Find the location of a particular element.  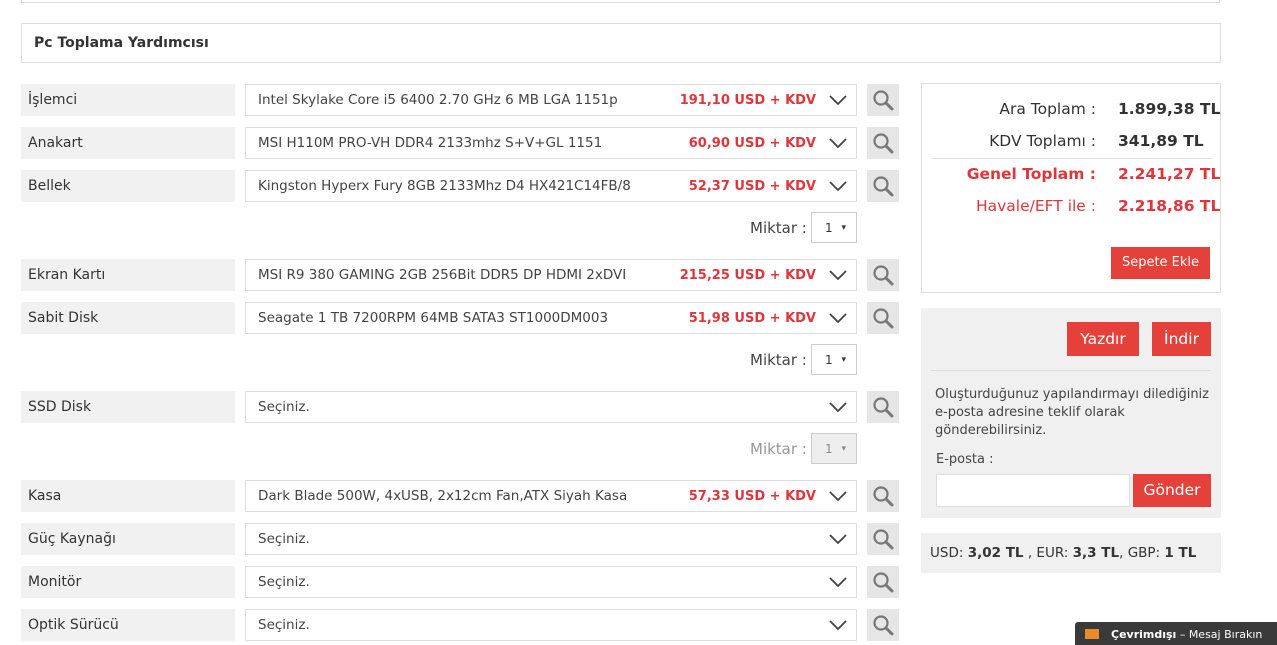

row-label-guc-kaynagi: Güç Kaynağı is located at coordinates (128, 539).